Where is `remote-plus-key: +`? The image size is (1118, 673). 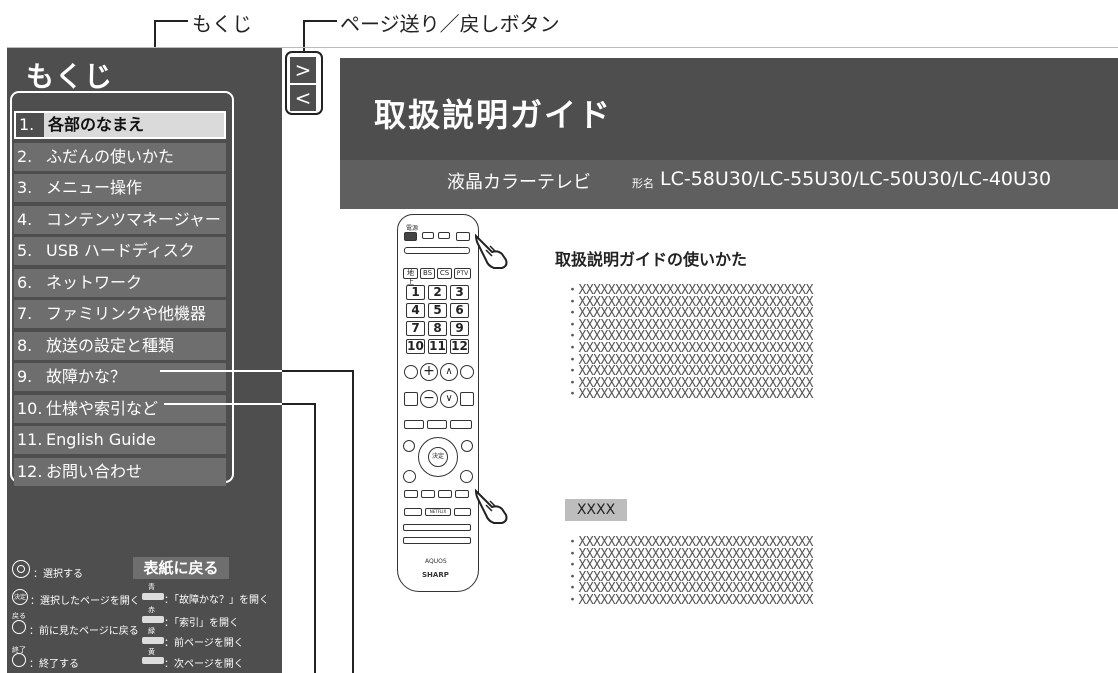
remote-plus-key: + is located at coordinates (429, 372).